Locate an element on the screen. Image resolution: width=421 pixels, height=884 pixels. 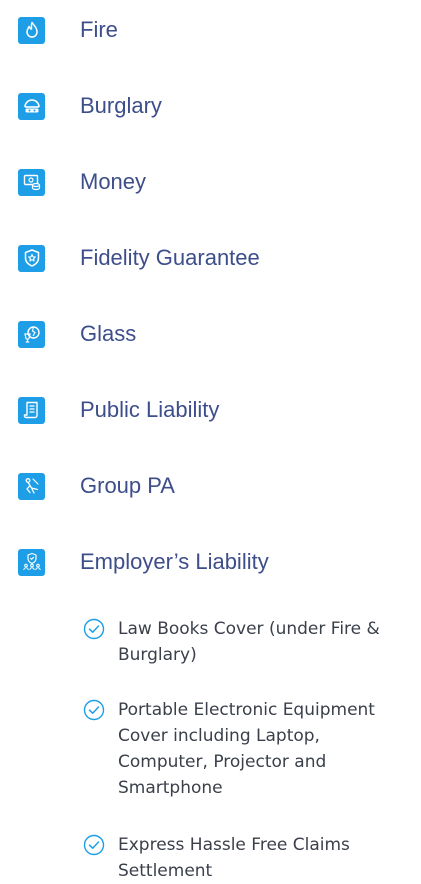
benefit-claims-settlement: Express Hassle Free Claims Settlement is located at coordinates (247, 858).